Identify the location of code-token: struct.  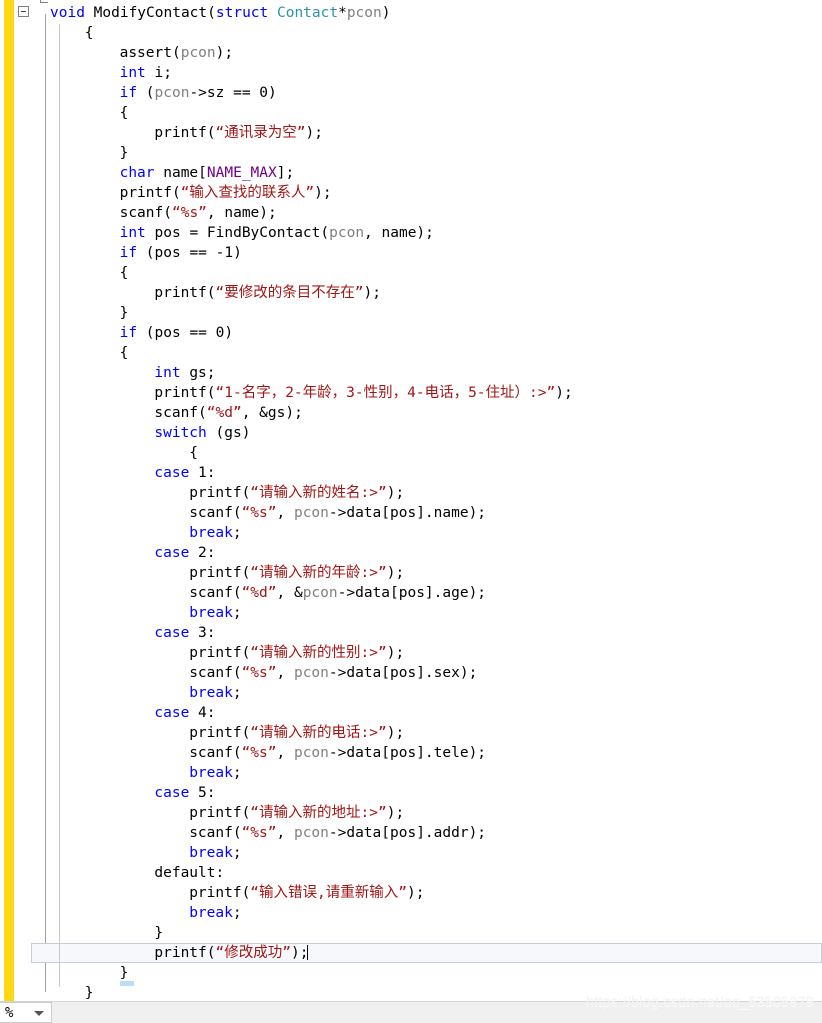
(246, 13).